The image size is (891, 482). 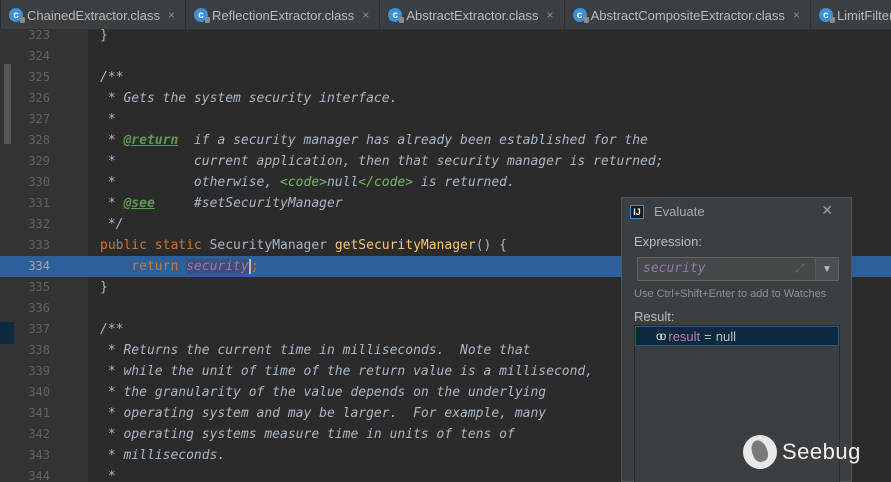 I want to click on code-line: 327 *, so click(x=445, y=119).